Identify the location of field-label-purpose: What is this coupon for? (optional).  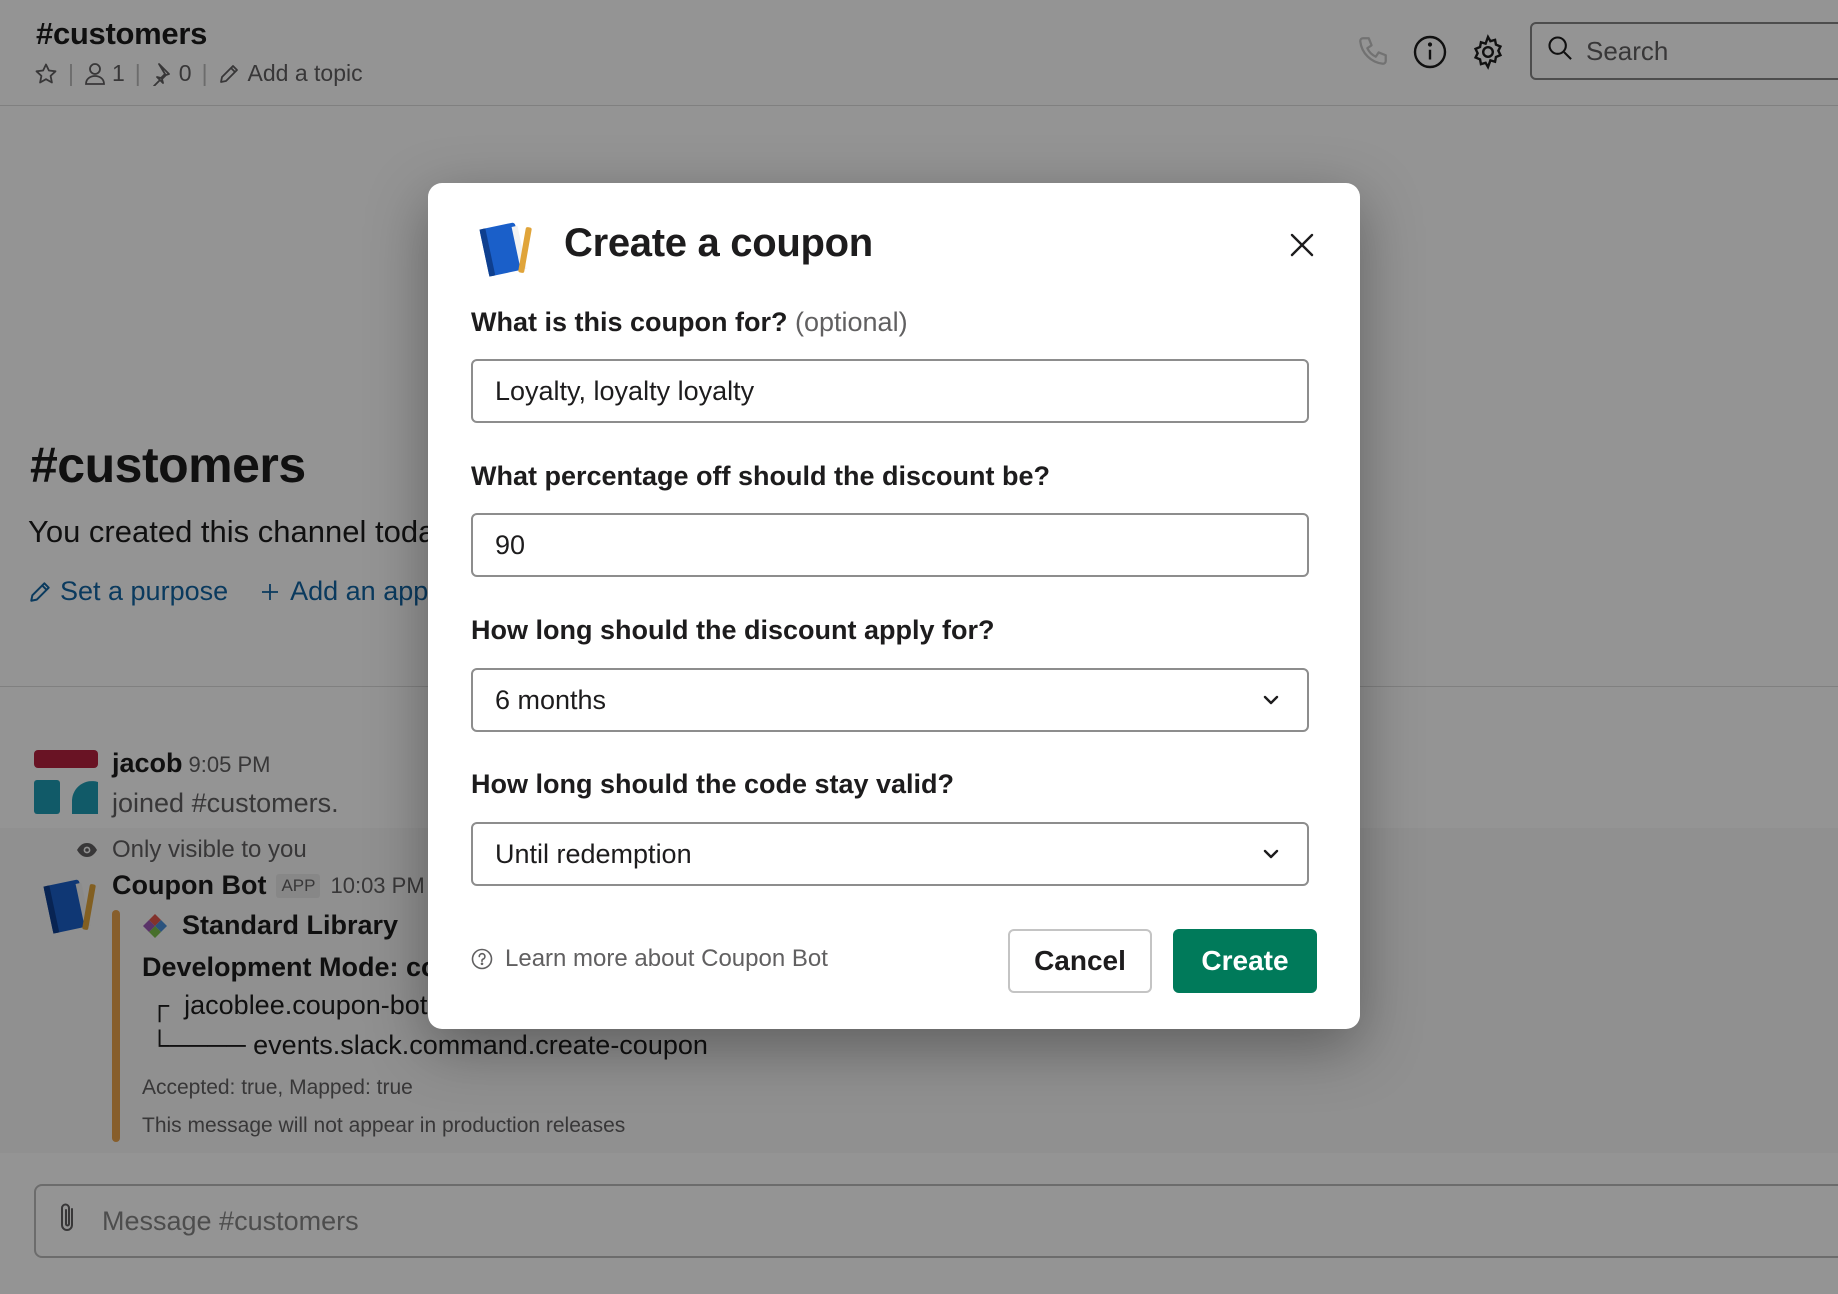
(689, 322).